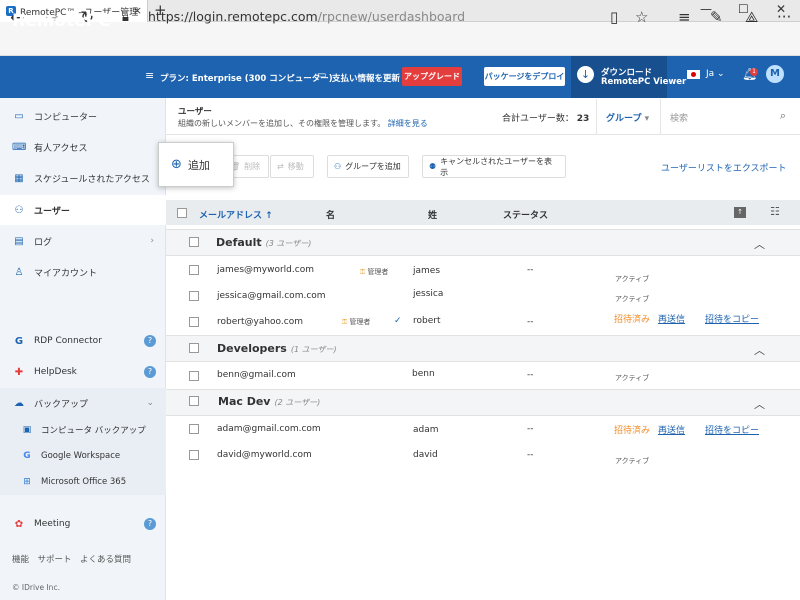 This screenshot has height=600, width=800. Describe the element at coordinates (269, 429) in the screenshot. I see `user-email: adam@gmail.com.com` at that location.